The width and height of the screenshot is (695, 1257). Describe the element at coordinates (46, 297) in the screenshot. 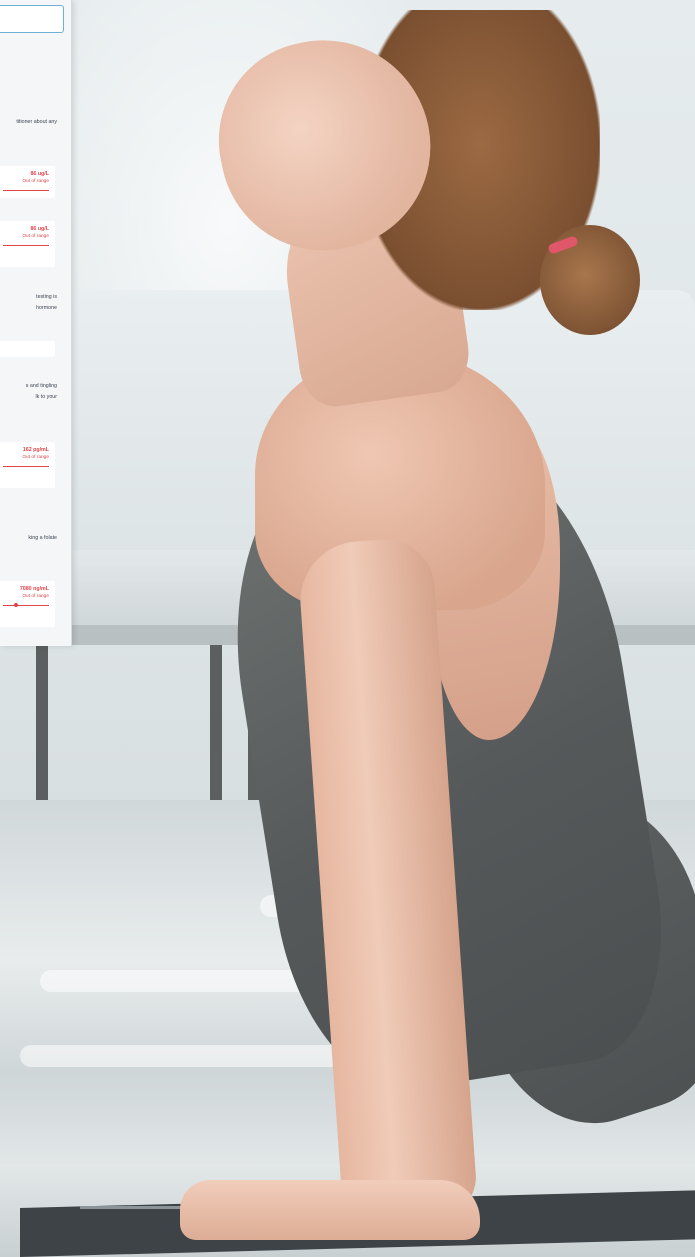

I see `note-text: testing is` at that location.